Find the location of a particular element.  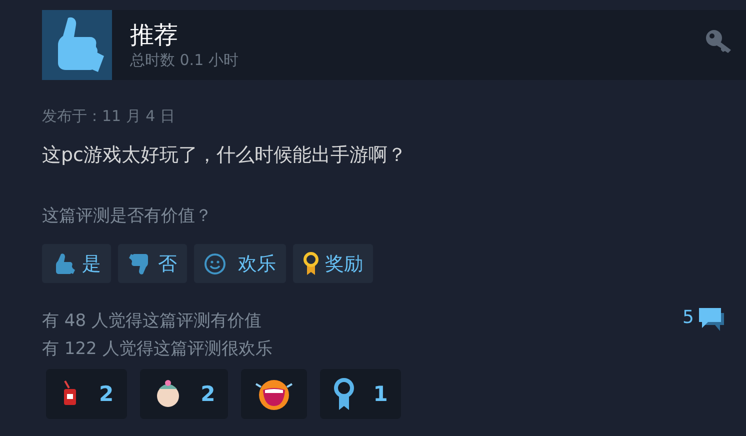

comment-icon is located at coordinates (712, 320).